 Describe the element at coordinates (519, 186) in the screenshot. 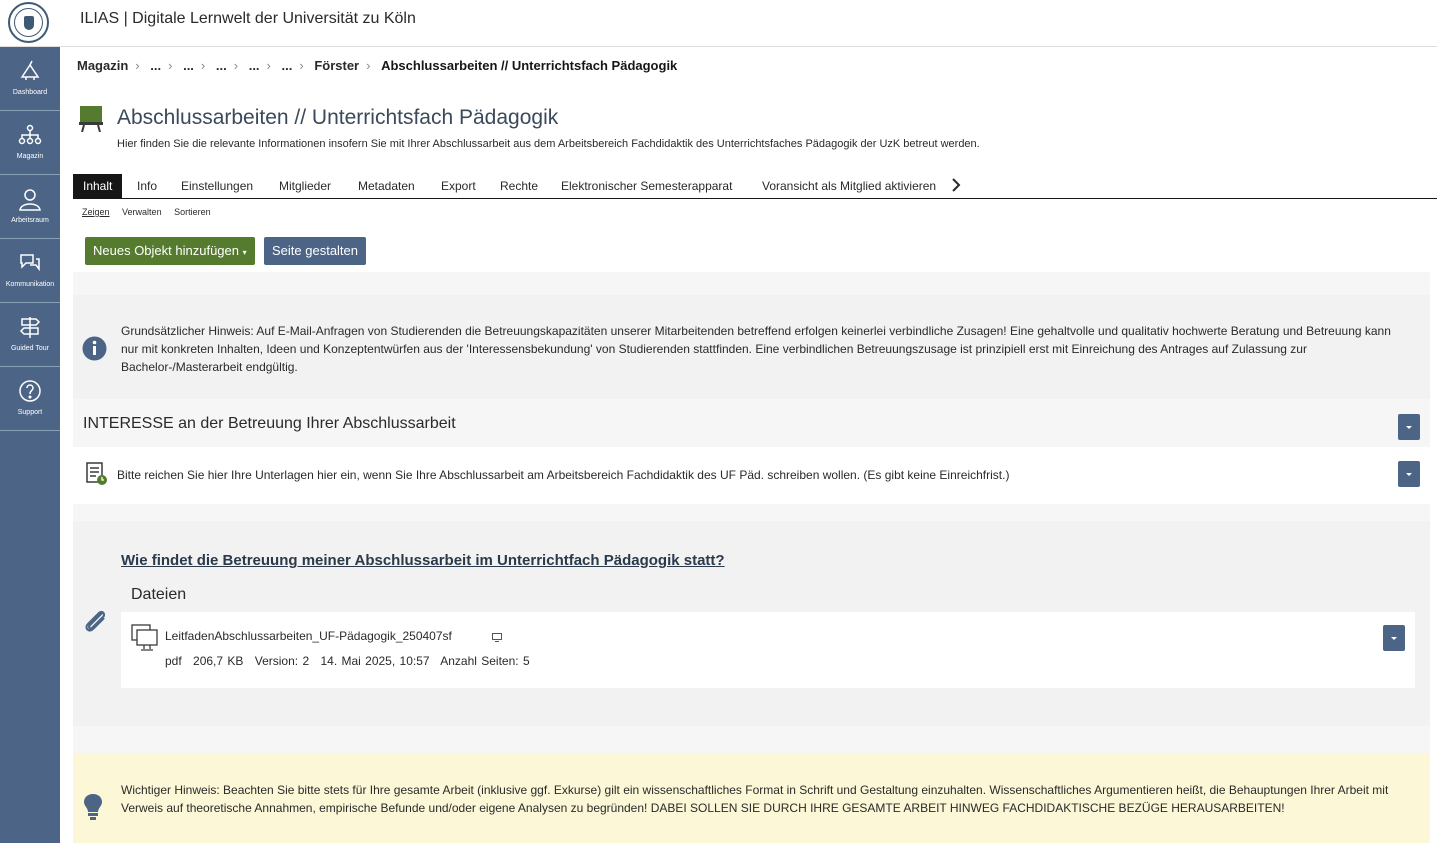

I see `tab-rechte: Rechte` at that location.